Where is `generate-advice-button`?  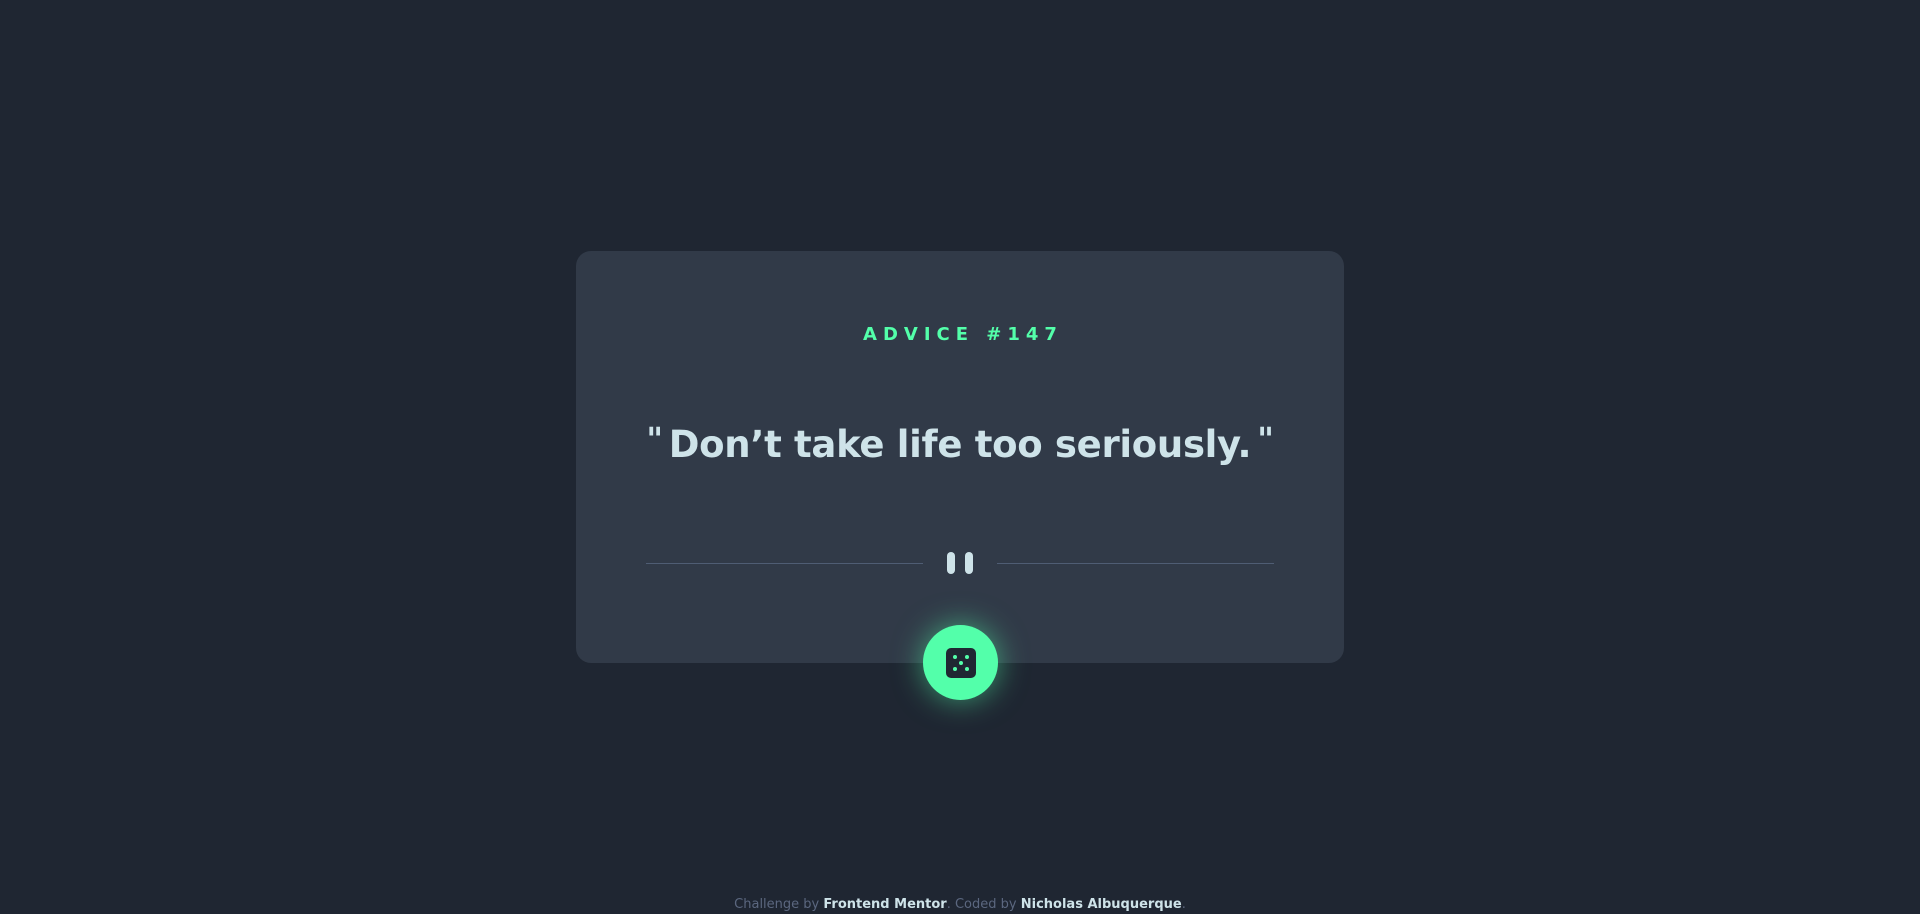
generate-advice-button is located at coordinates (960, 662).